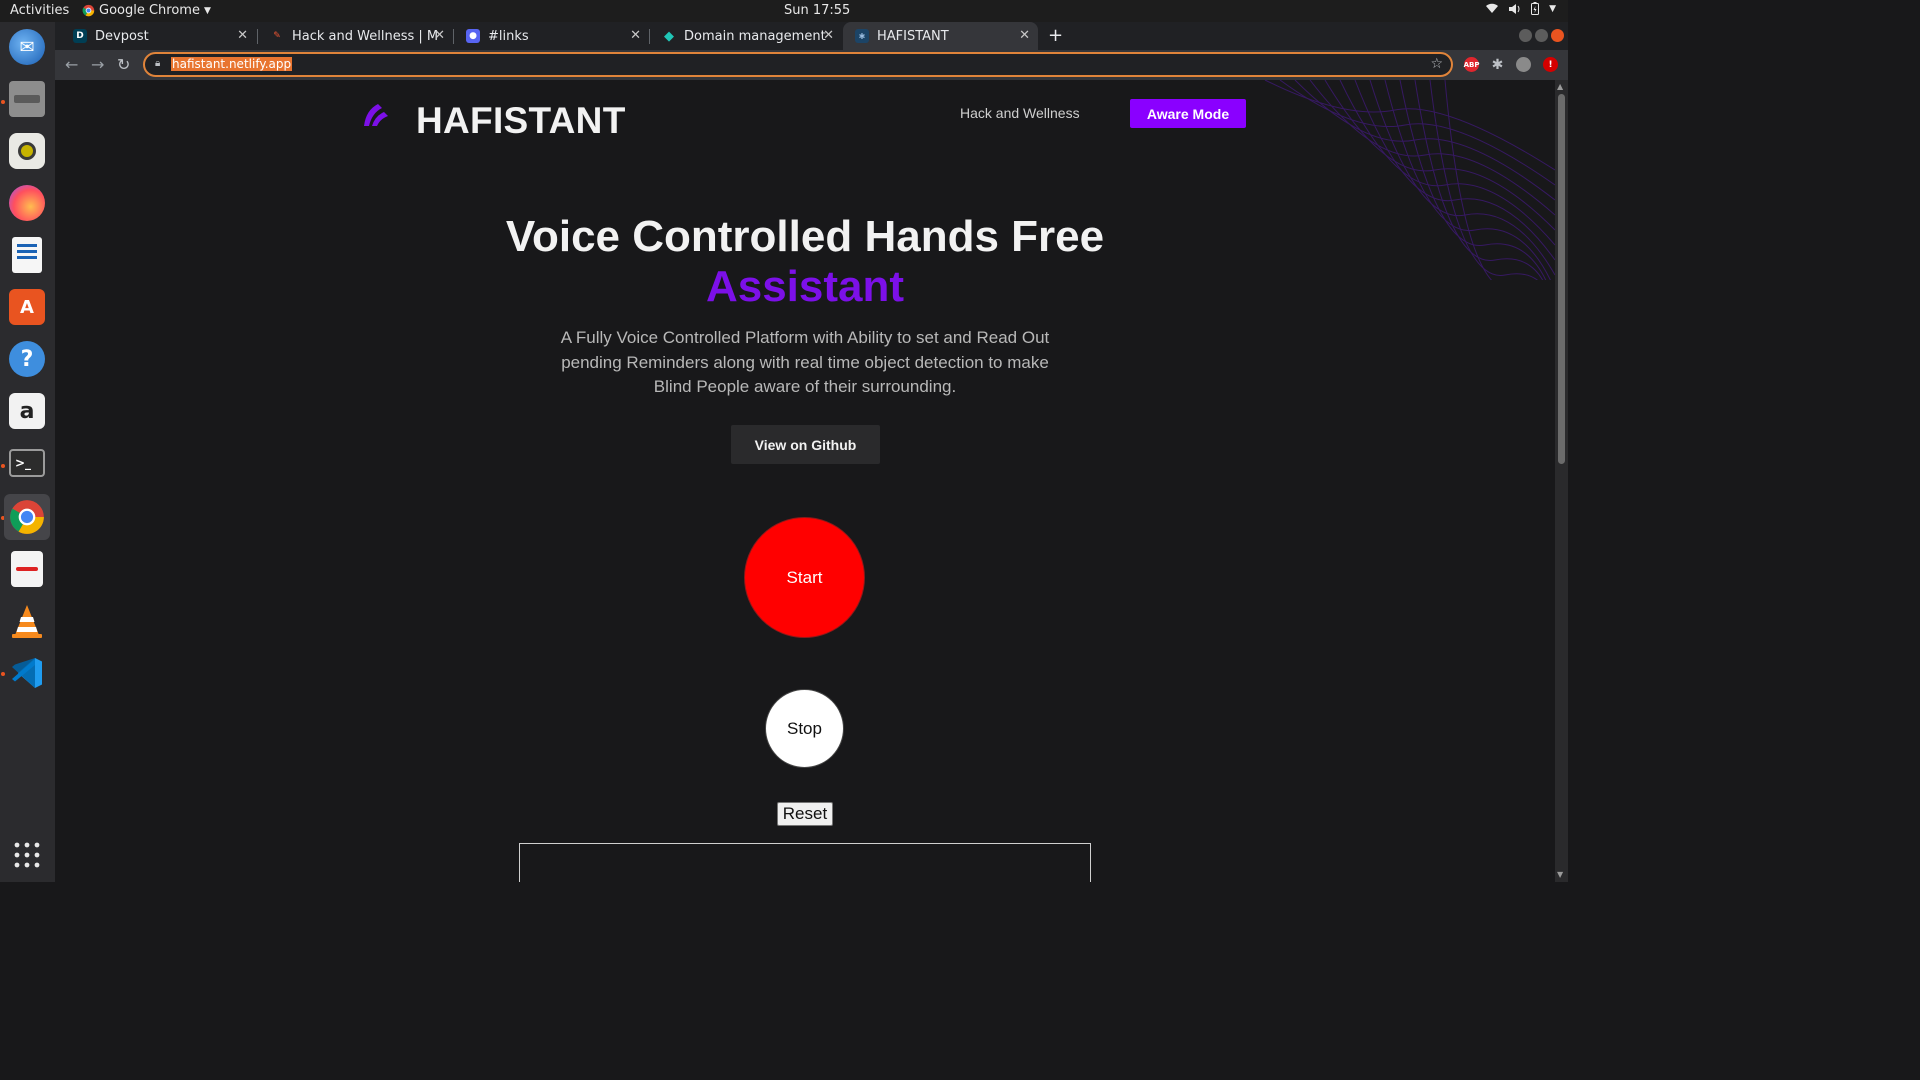  I want to click on vlc-cone-icon, so click(27, 621).